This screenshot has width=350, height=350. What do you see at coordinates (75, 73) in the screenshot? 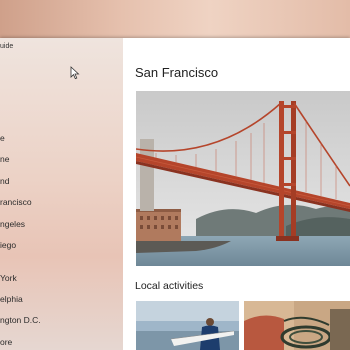
I see `mouse-cursor-icon` at bounding box center [75, 73].